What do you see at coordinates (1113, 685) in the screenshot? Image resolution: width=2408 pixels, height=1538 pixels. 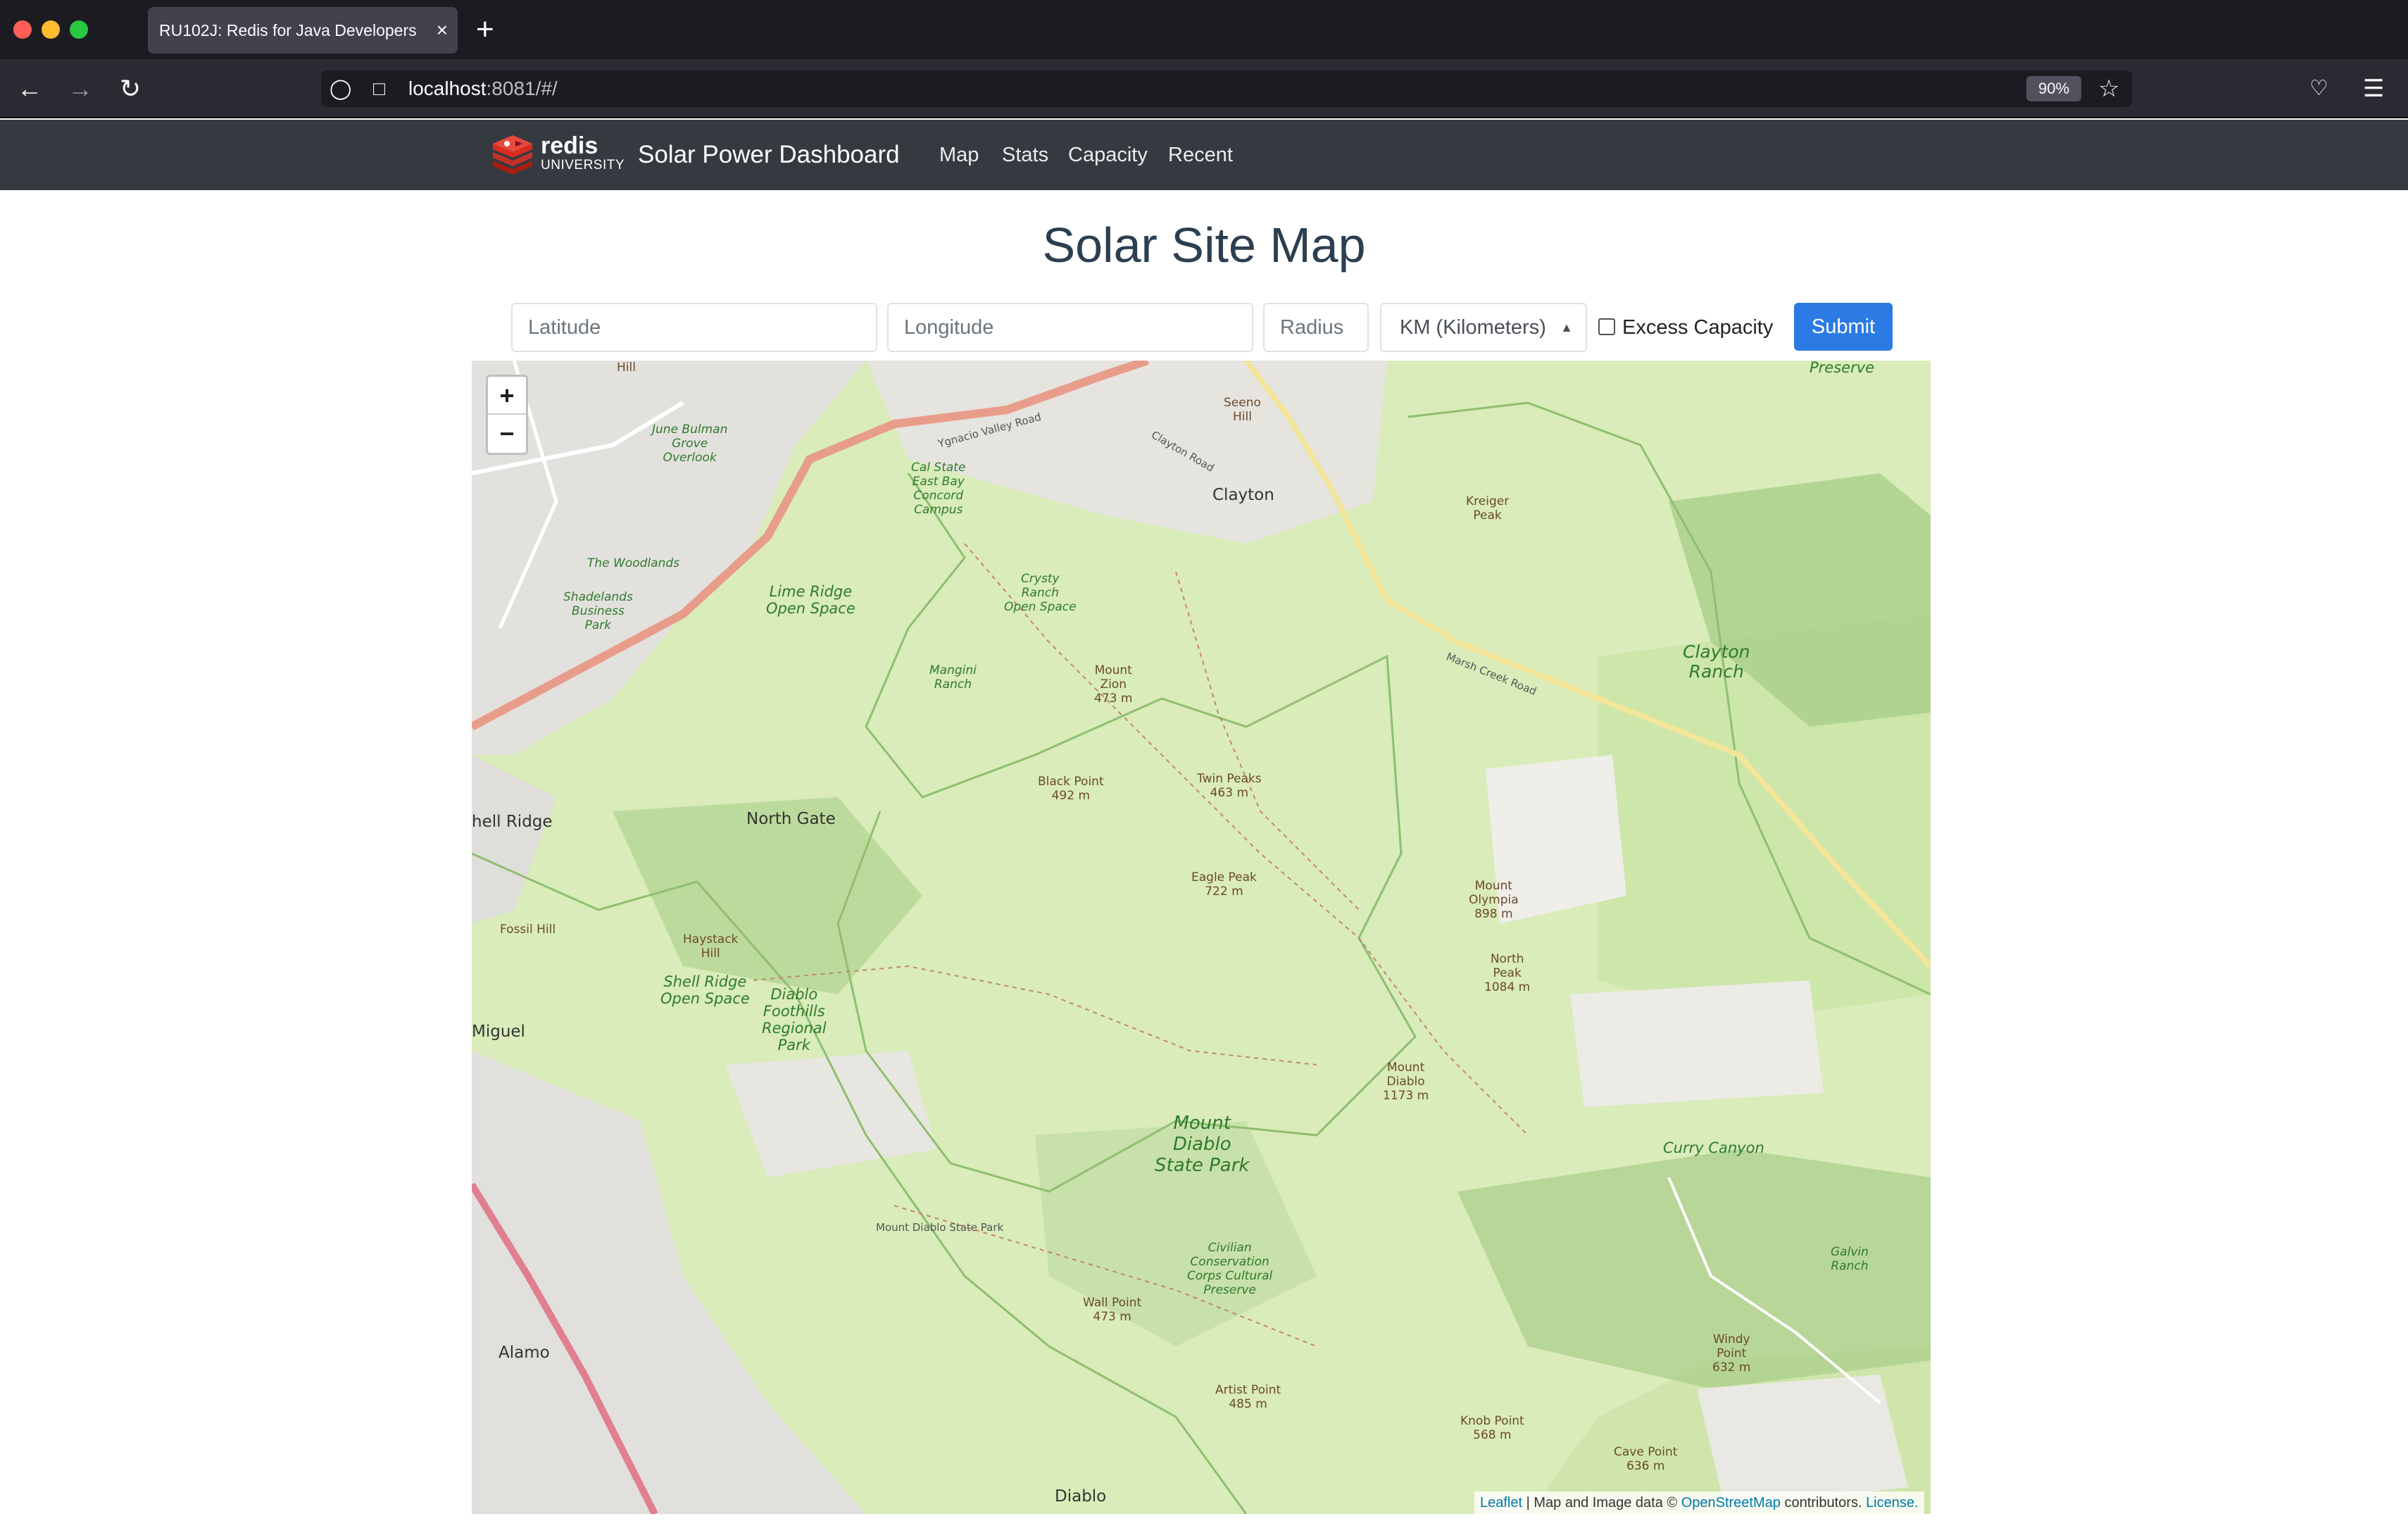 I see `map-label-mount-zion: Mount Zion 473 m` at bounding box center [1113, 685].